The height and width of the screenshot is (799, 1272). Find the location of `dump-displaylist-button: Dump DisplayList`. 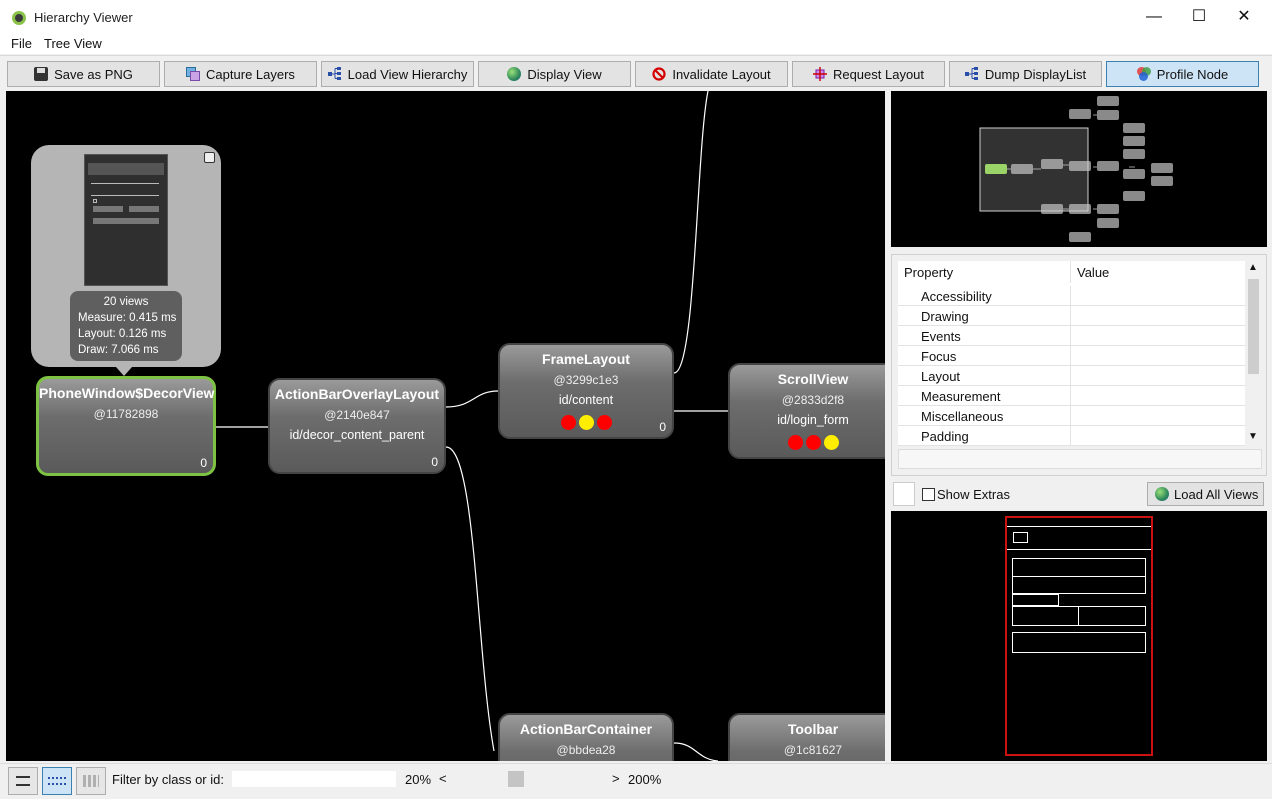

dump-displaylist-button: Dump DisplayList is located at coordinates (1025, 74).